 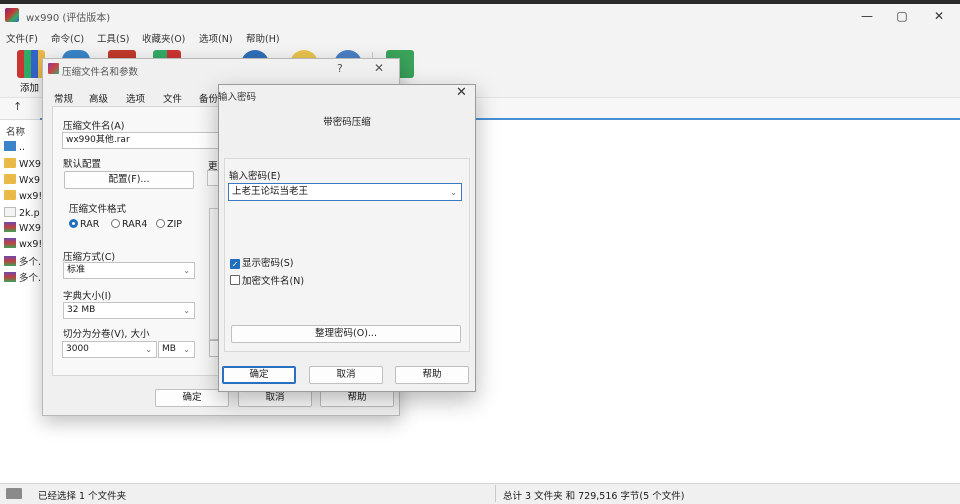 What do you see at coordinates (12, 15) in the screenshot?
I see `winrar-logo-icon` at bounding box center [12, 15].